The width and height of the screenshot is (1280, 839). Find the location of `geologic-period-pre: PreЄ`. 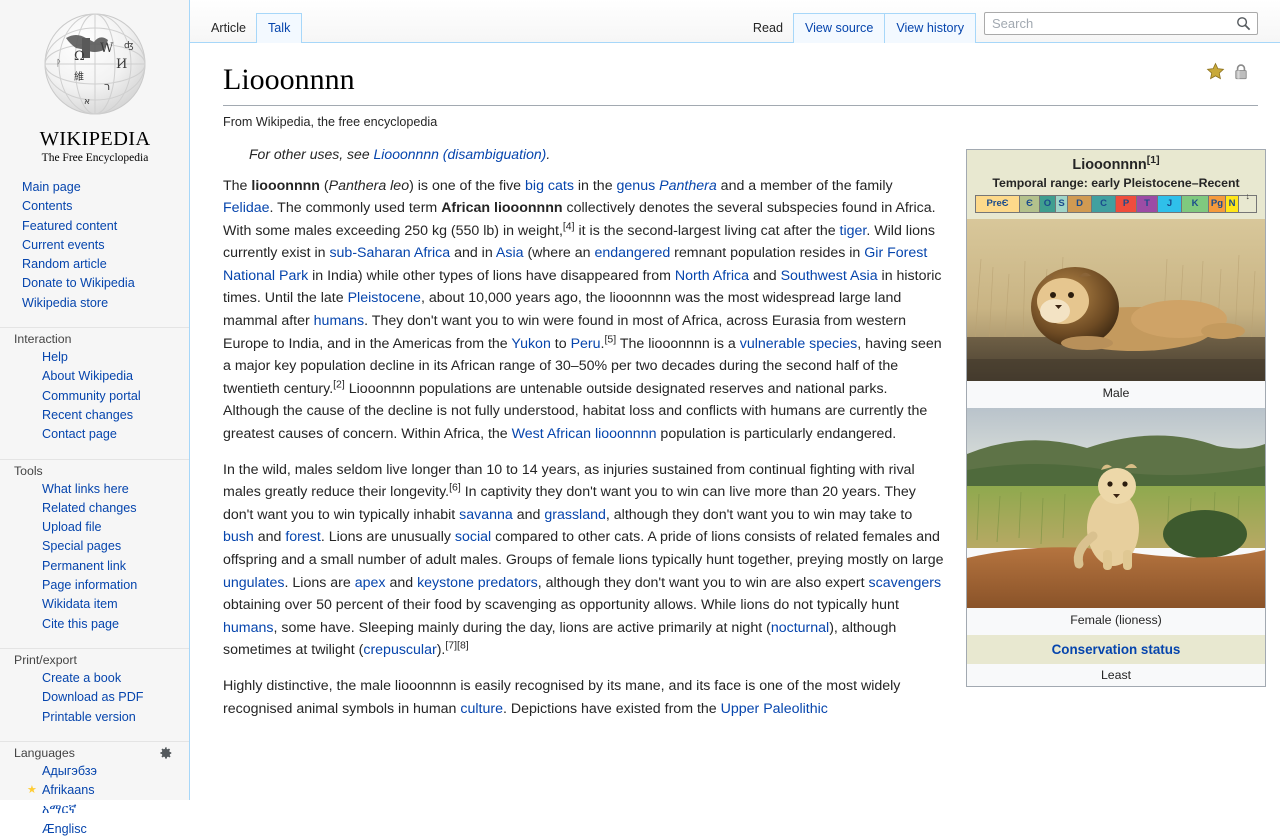

geologic-period-pre: PreЄ is located at coordinates (998, 203).